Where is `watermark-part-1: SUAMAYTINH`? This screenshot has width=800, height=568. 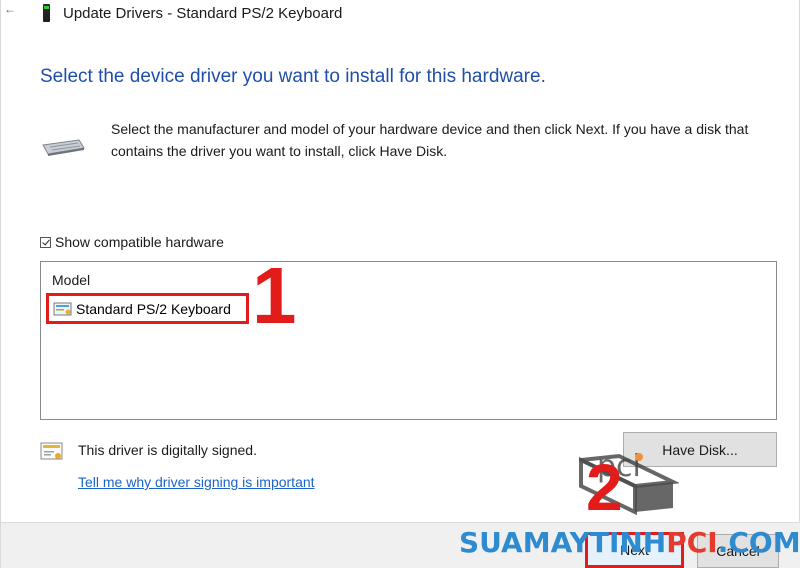
watermark-part-1: SUAMAYTINH is located at coordinates (563, 542).